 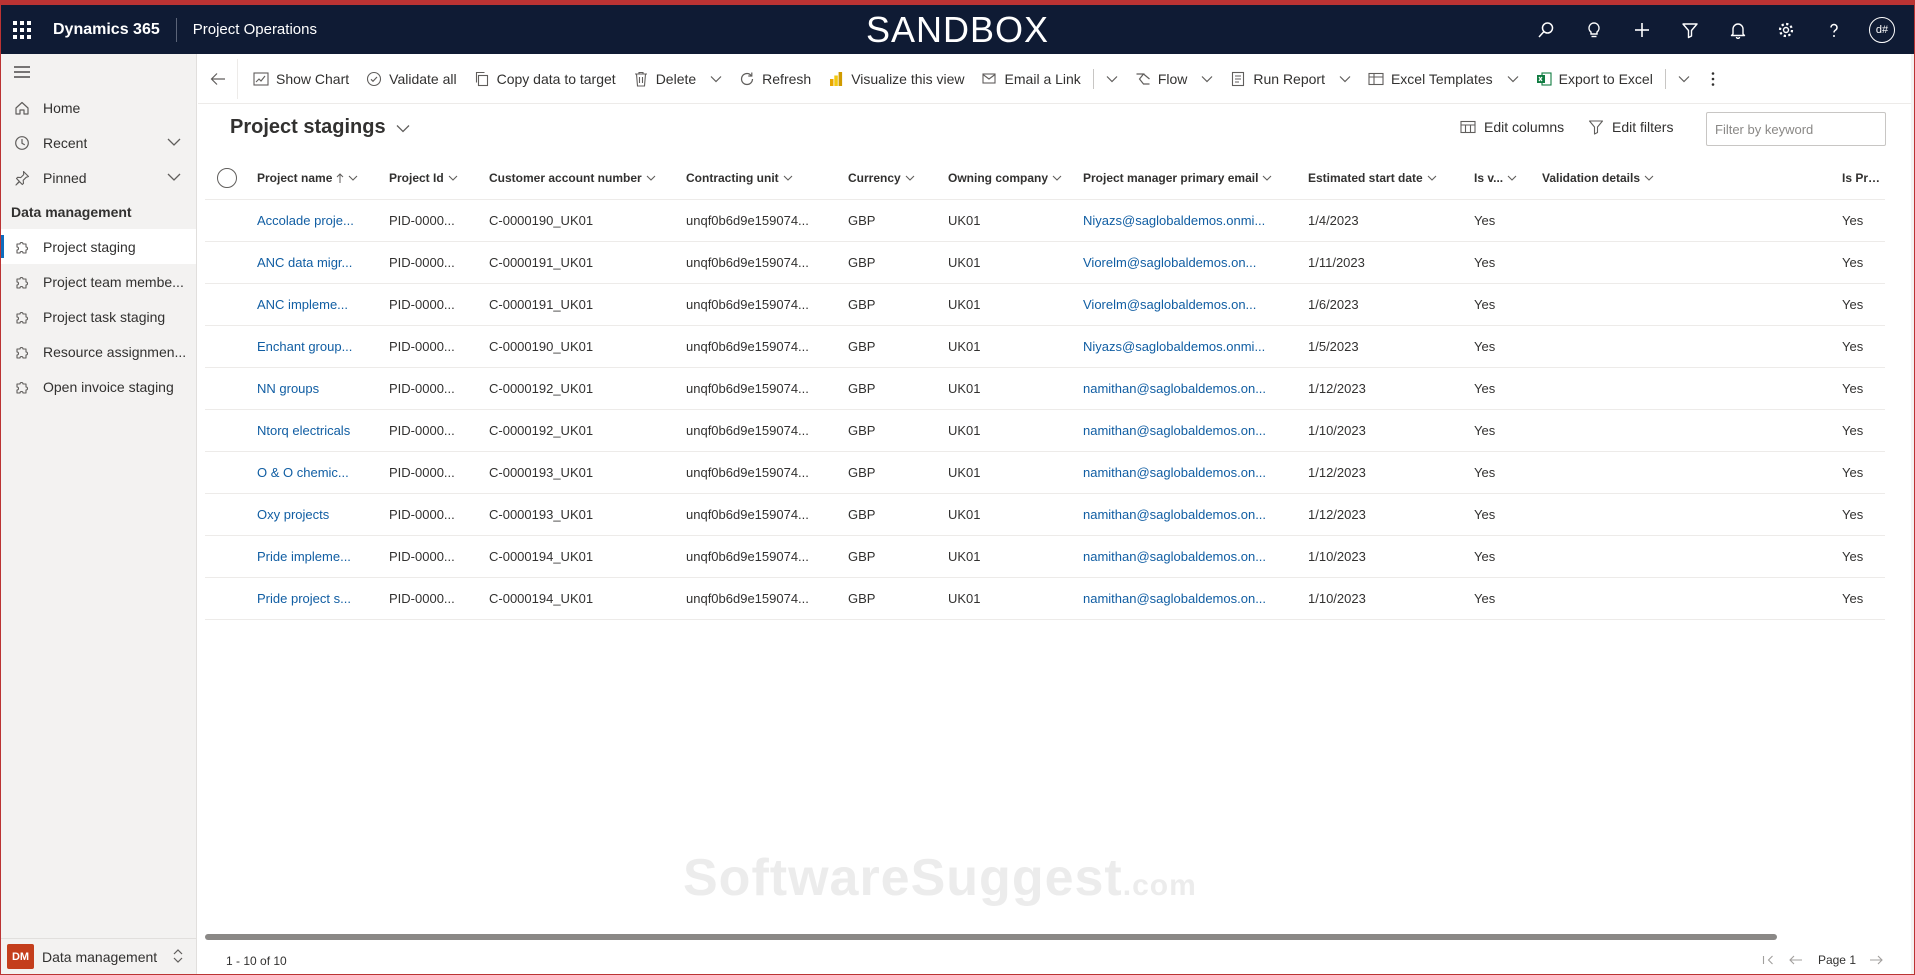 What do you see at coordinates (677, 79) in the screenshot?
I see `delete-button: Delete` at bounding box center [677, 79].